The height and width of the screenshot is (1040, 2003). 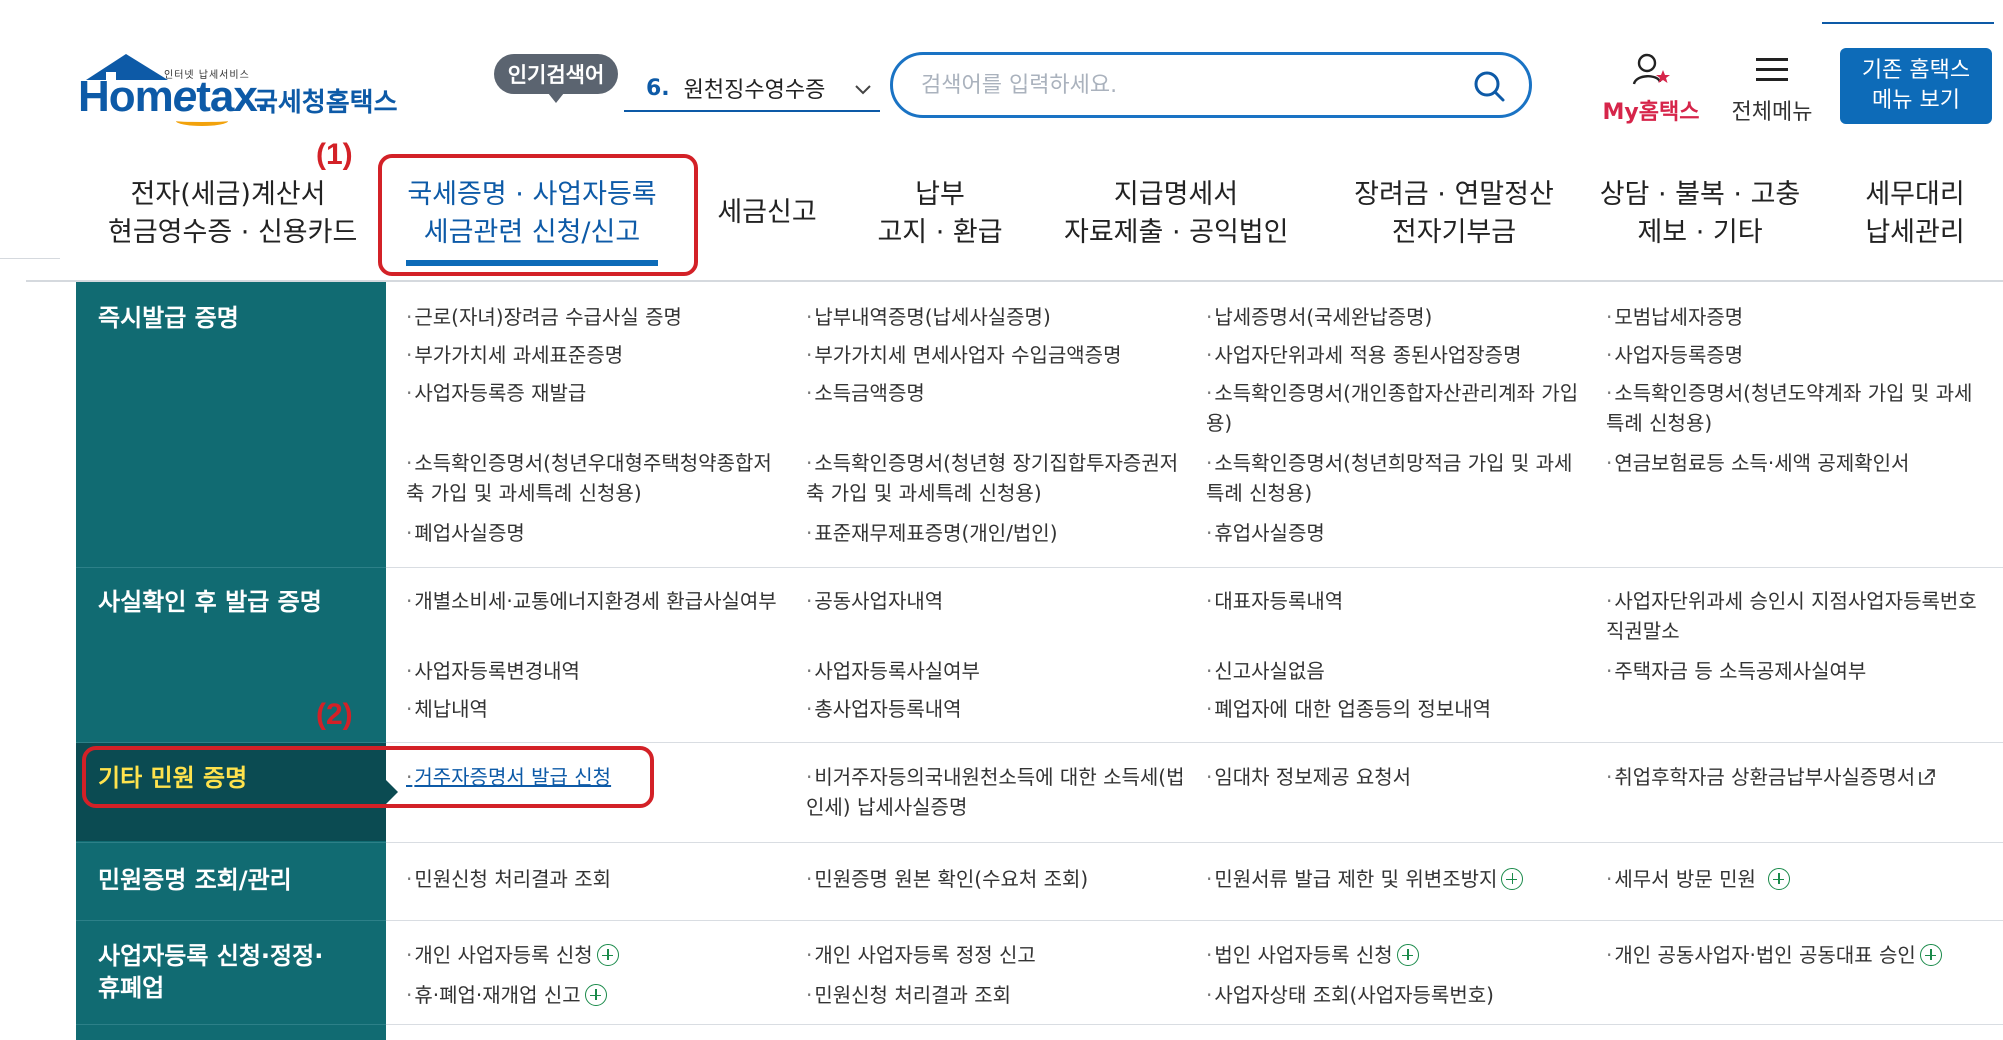 I want to click on menu-link: · 연금보험료등 소득·세액 공제확인서, so click(x=1796, y=463).